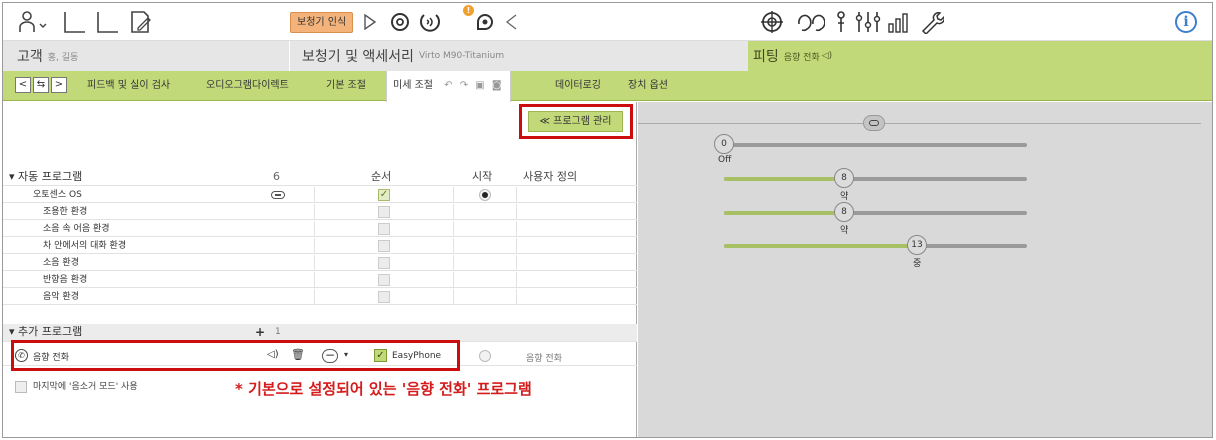 The height and width of the screenshot is (440, 1216). I want to click on devices-title: 보청기 및 액세서리, so click(358, 57).